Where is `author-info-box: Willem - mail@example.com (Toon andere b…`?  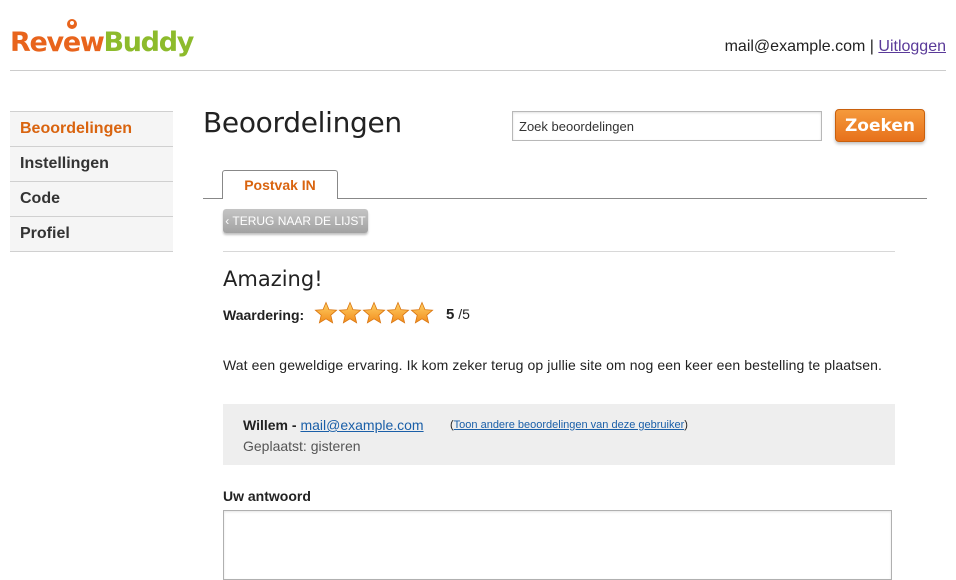 author-info-box: Willem - mail@example.com (Toon andere b… is located at coordinates (559, 434).